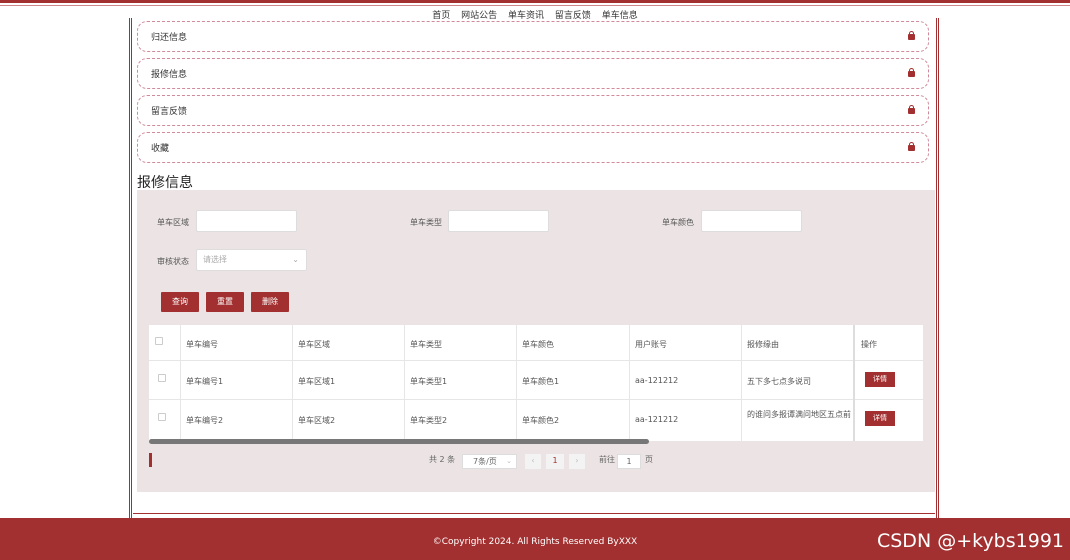  I want to click on header-action: 操作, so click(869, 344).